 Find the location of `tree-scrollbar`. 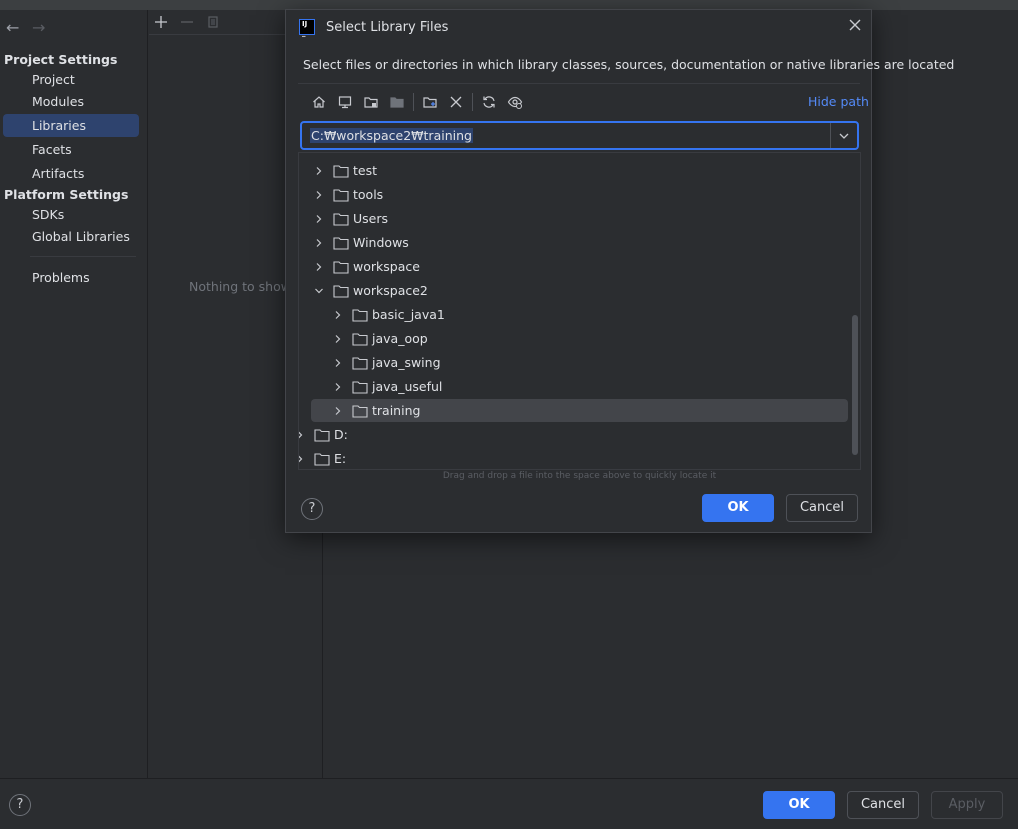

tree-scrollbar is located at coordinates (855, 385).